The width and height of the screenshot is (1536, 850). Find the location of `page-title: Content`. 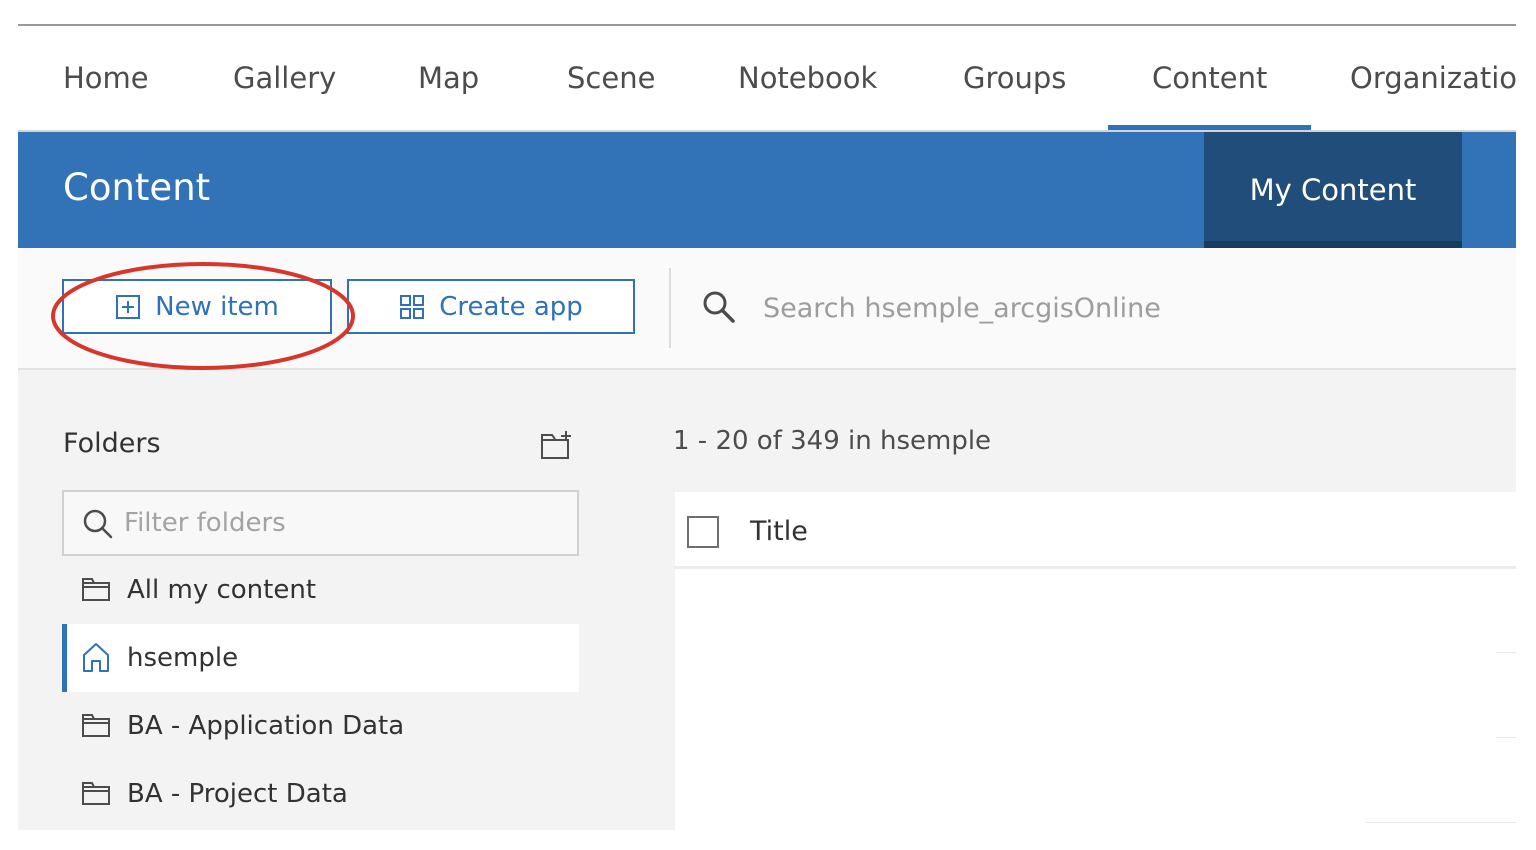

page-title: Content is located at coordinates (137, 187).